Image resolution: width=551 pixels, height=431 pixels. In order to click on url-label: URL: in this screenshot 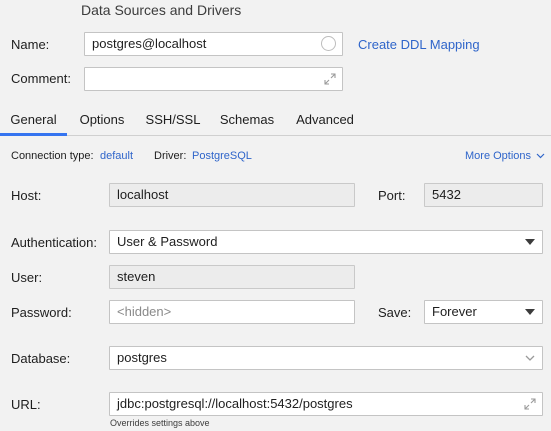, I will do `click(26, 404)`.